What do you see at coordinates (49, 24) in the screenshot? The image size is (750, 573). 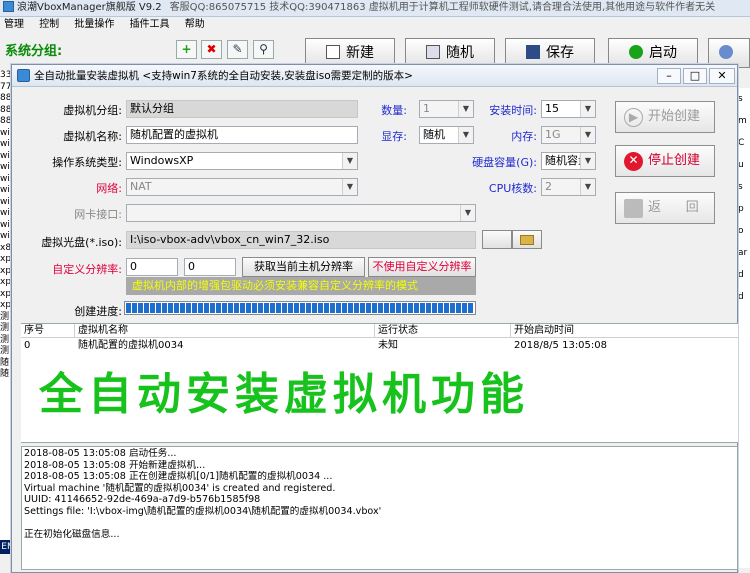 I see `menu-item-control: 控制` at bounding box center [49, 24].